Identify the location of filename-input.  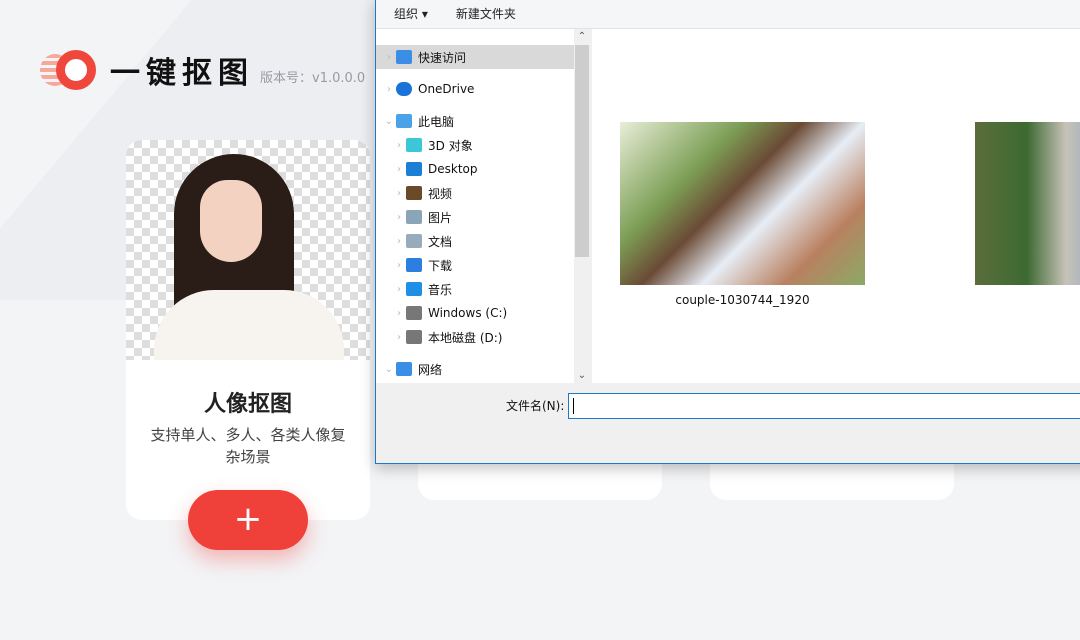
(824, 406).